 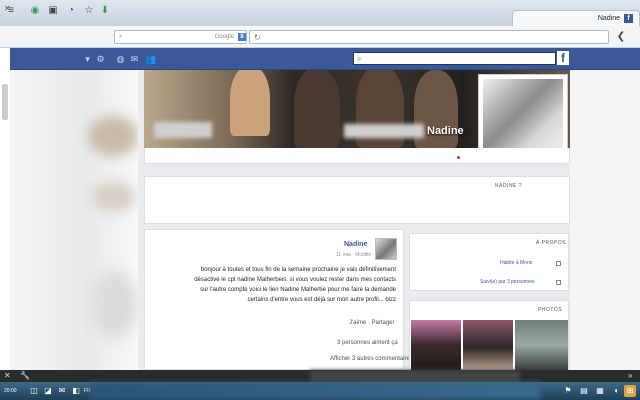 What do you see at coordinates (371, 359) in the screenshot?
I see `show-more-comments-link: Afficher 3 autres commentaires` at bounding box center [371, 359].